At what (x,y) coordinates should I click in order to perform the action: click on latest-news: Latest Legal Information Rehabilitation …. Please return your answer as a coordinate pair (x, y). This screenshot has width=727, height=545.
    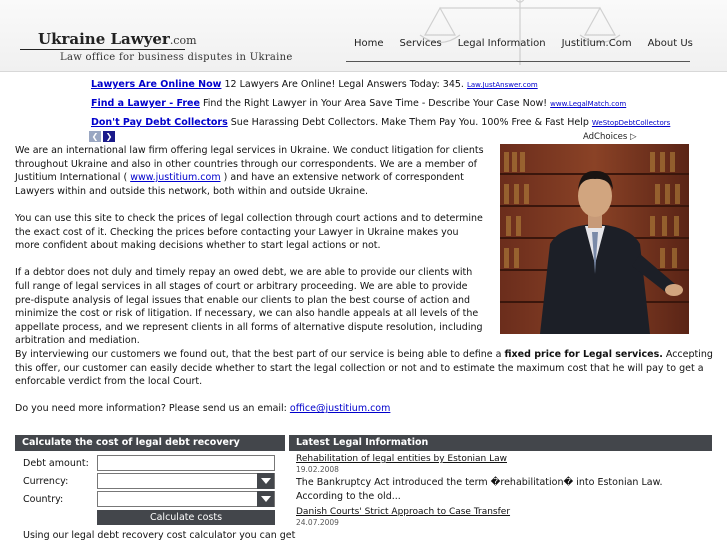
    Looking at the image, I should click on (500, 490).